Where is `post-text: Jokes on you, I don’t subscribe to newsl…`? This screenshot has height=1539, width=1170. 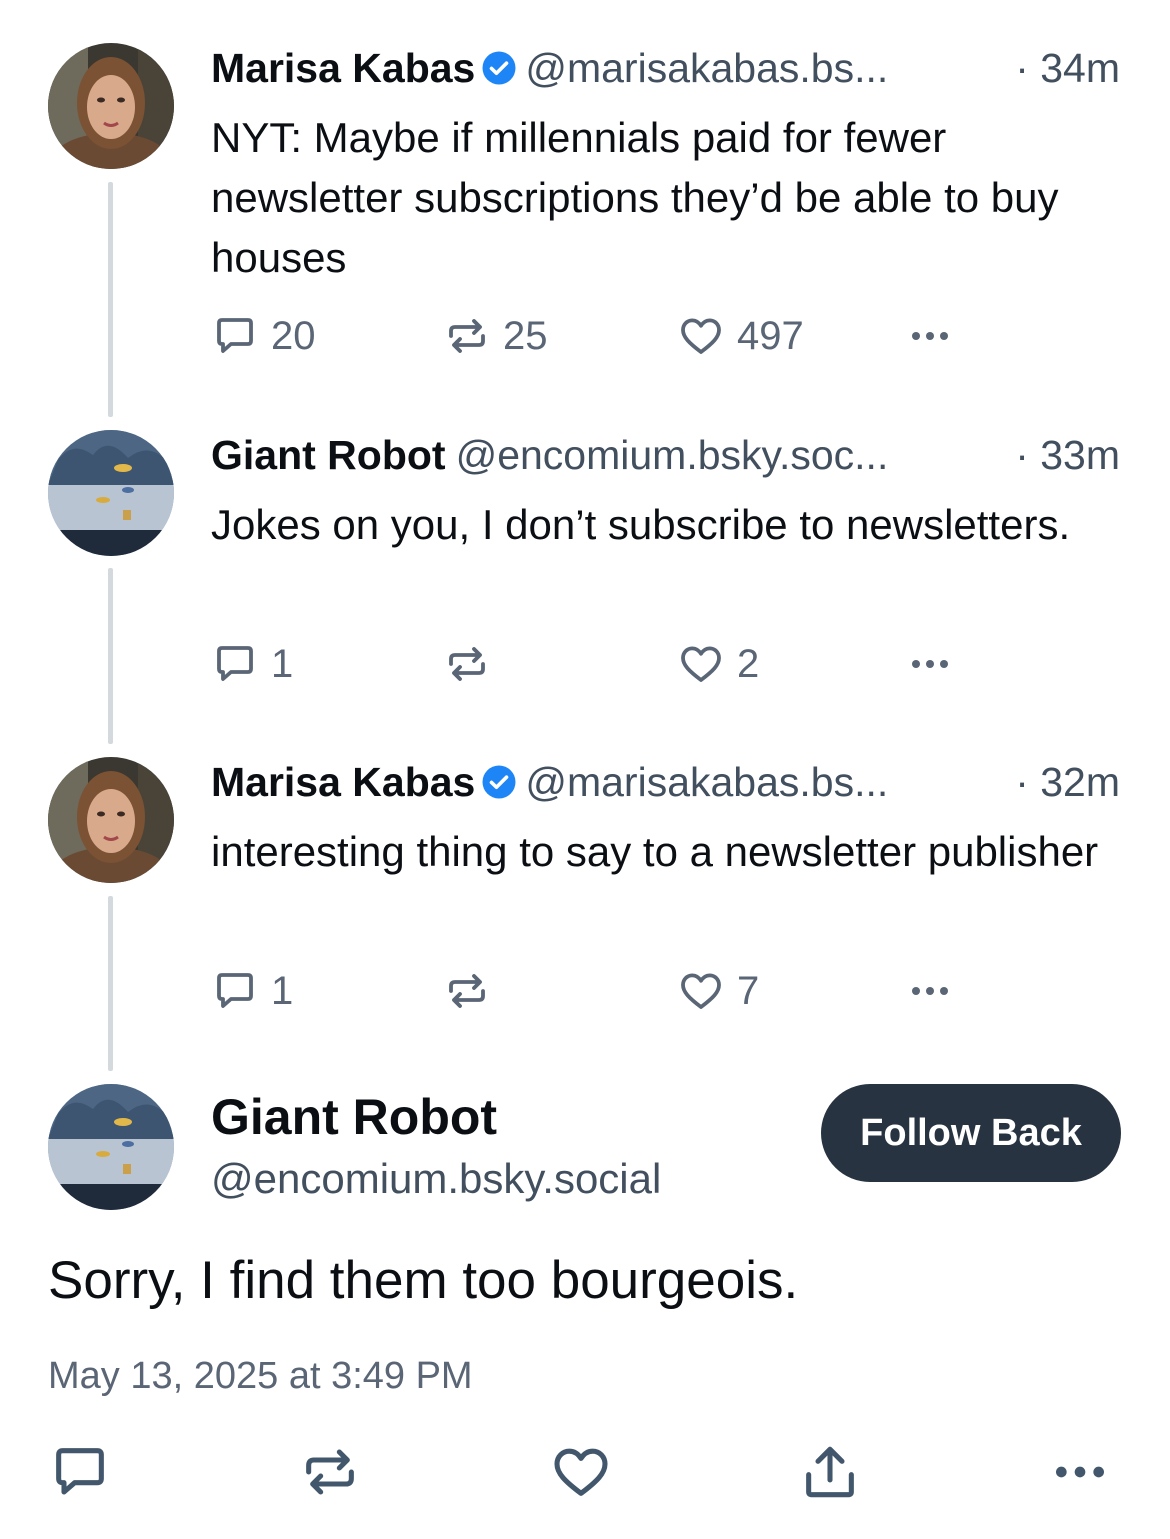 post-text: Jokes on you, I don’t subscribe to newsl… is located at coordinates (641, 524).